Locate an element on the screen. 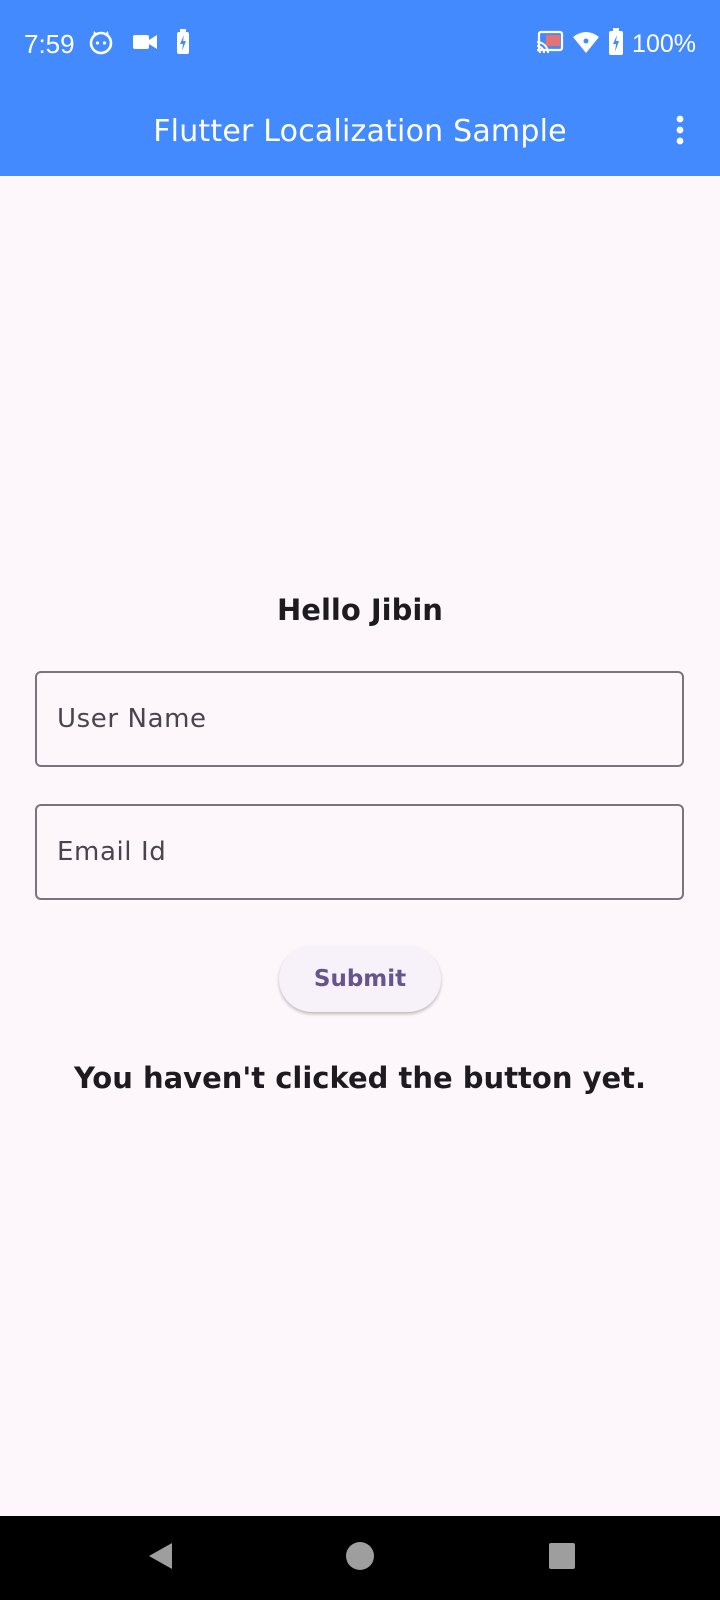 This screenshot has width=720, height=1600. page-title: Flutter Localization Sample is located at coordinates (360, 131).